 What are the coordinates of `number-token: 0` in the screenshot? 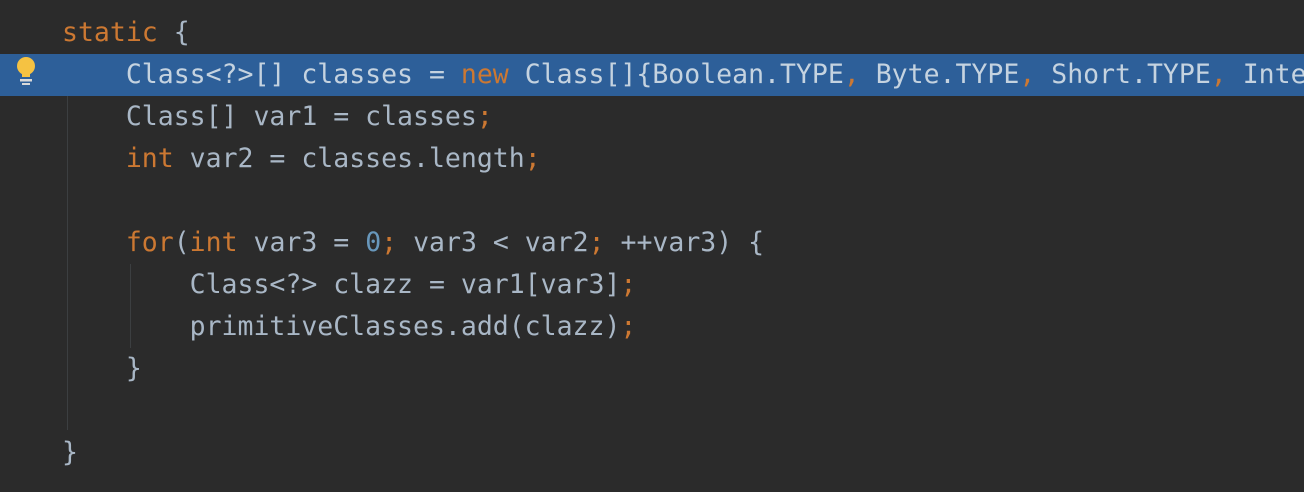 It's located at (373, 242).